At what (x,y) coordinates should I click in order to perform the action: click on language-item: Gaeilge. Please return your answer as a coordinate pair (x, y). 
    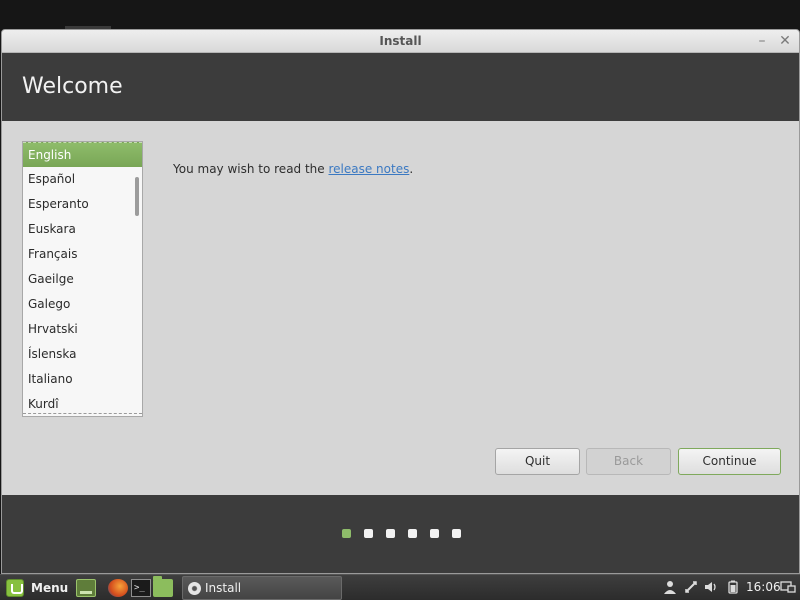
    Looking at the image, I should click on (82, 279).